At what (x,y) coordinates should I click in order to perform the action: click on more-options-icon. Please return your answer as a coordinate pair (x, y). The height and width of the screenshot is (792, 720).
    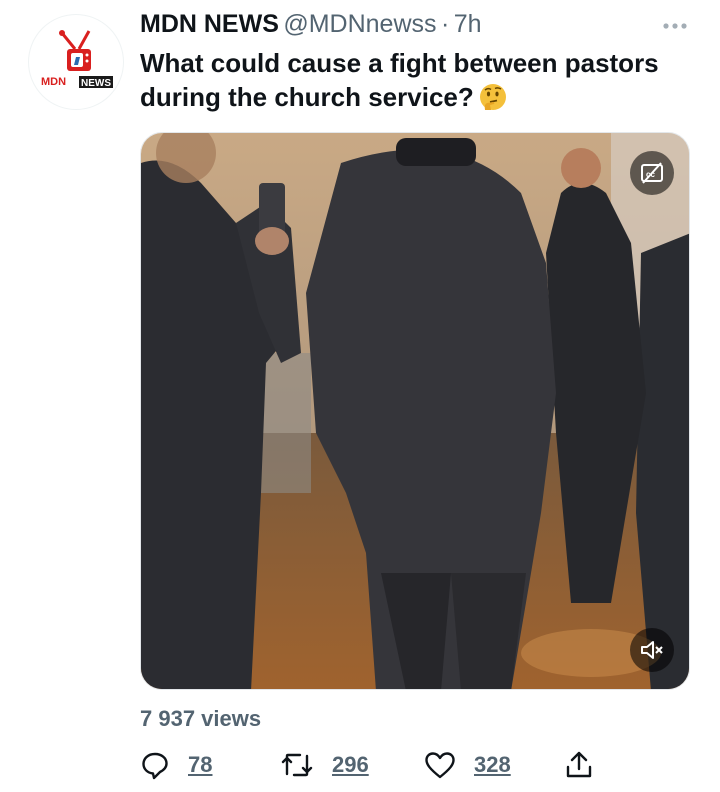
    Looking at the image, I should click on (675, 26).